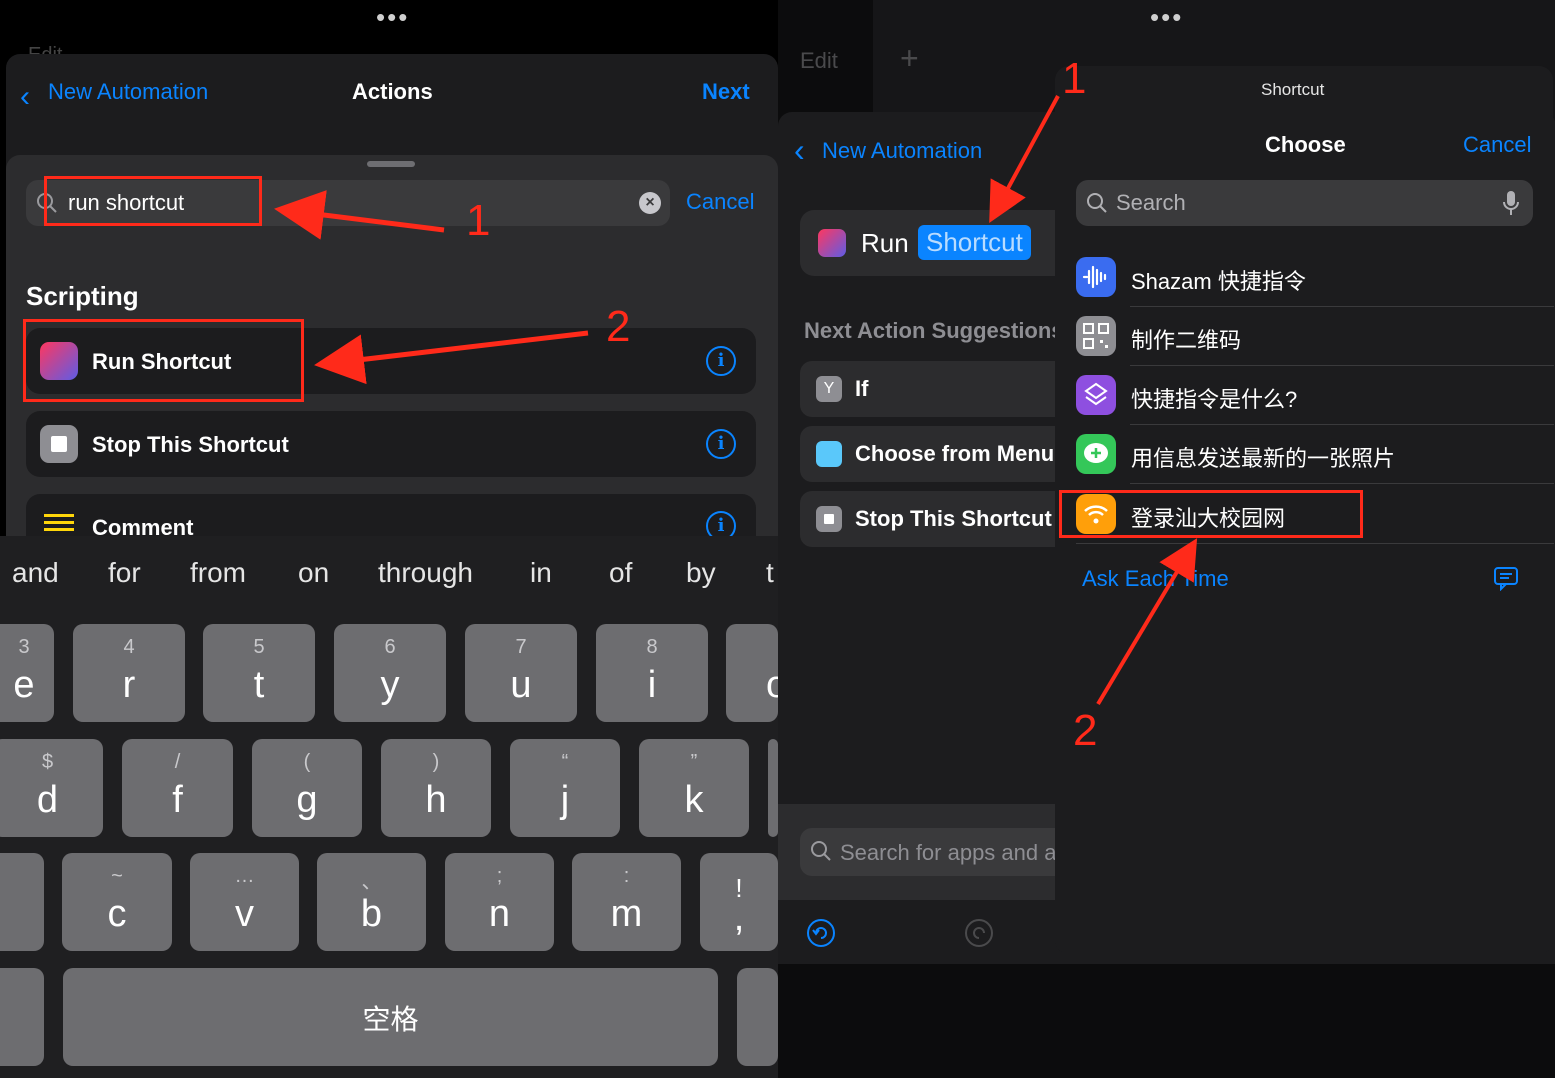 The height and width of the screenshot is (1078, 1555). I want to click on suggestion-item: and, so click(35, 573).